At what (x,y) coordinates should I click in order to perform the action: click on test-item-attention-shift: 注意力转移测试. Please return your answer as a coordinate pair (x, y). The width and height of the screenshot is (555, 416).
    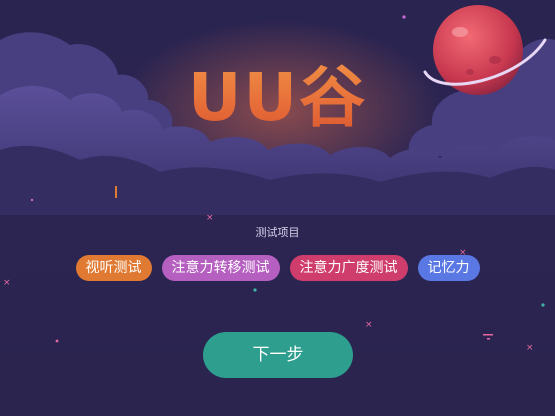
    Looking at the image, I should click on (220, 268).